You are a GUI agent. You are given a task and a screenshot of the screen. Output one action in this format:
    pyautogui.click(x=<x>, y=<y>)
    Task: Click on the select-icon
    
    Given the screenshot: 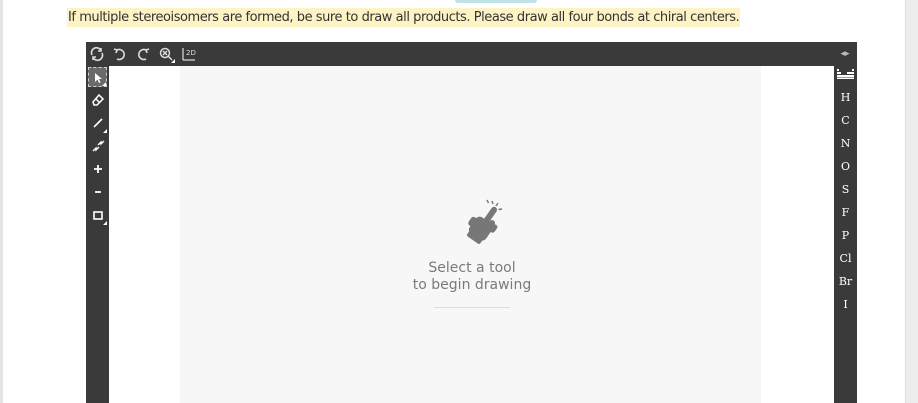 What is the action you would take?
    pyautogui.click(x=97, y=77)
    